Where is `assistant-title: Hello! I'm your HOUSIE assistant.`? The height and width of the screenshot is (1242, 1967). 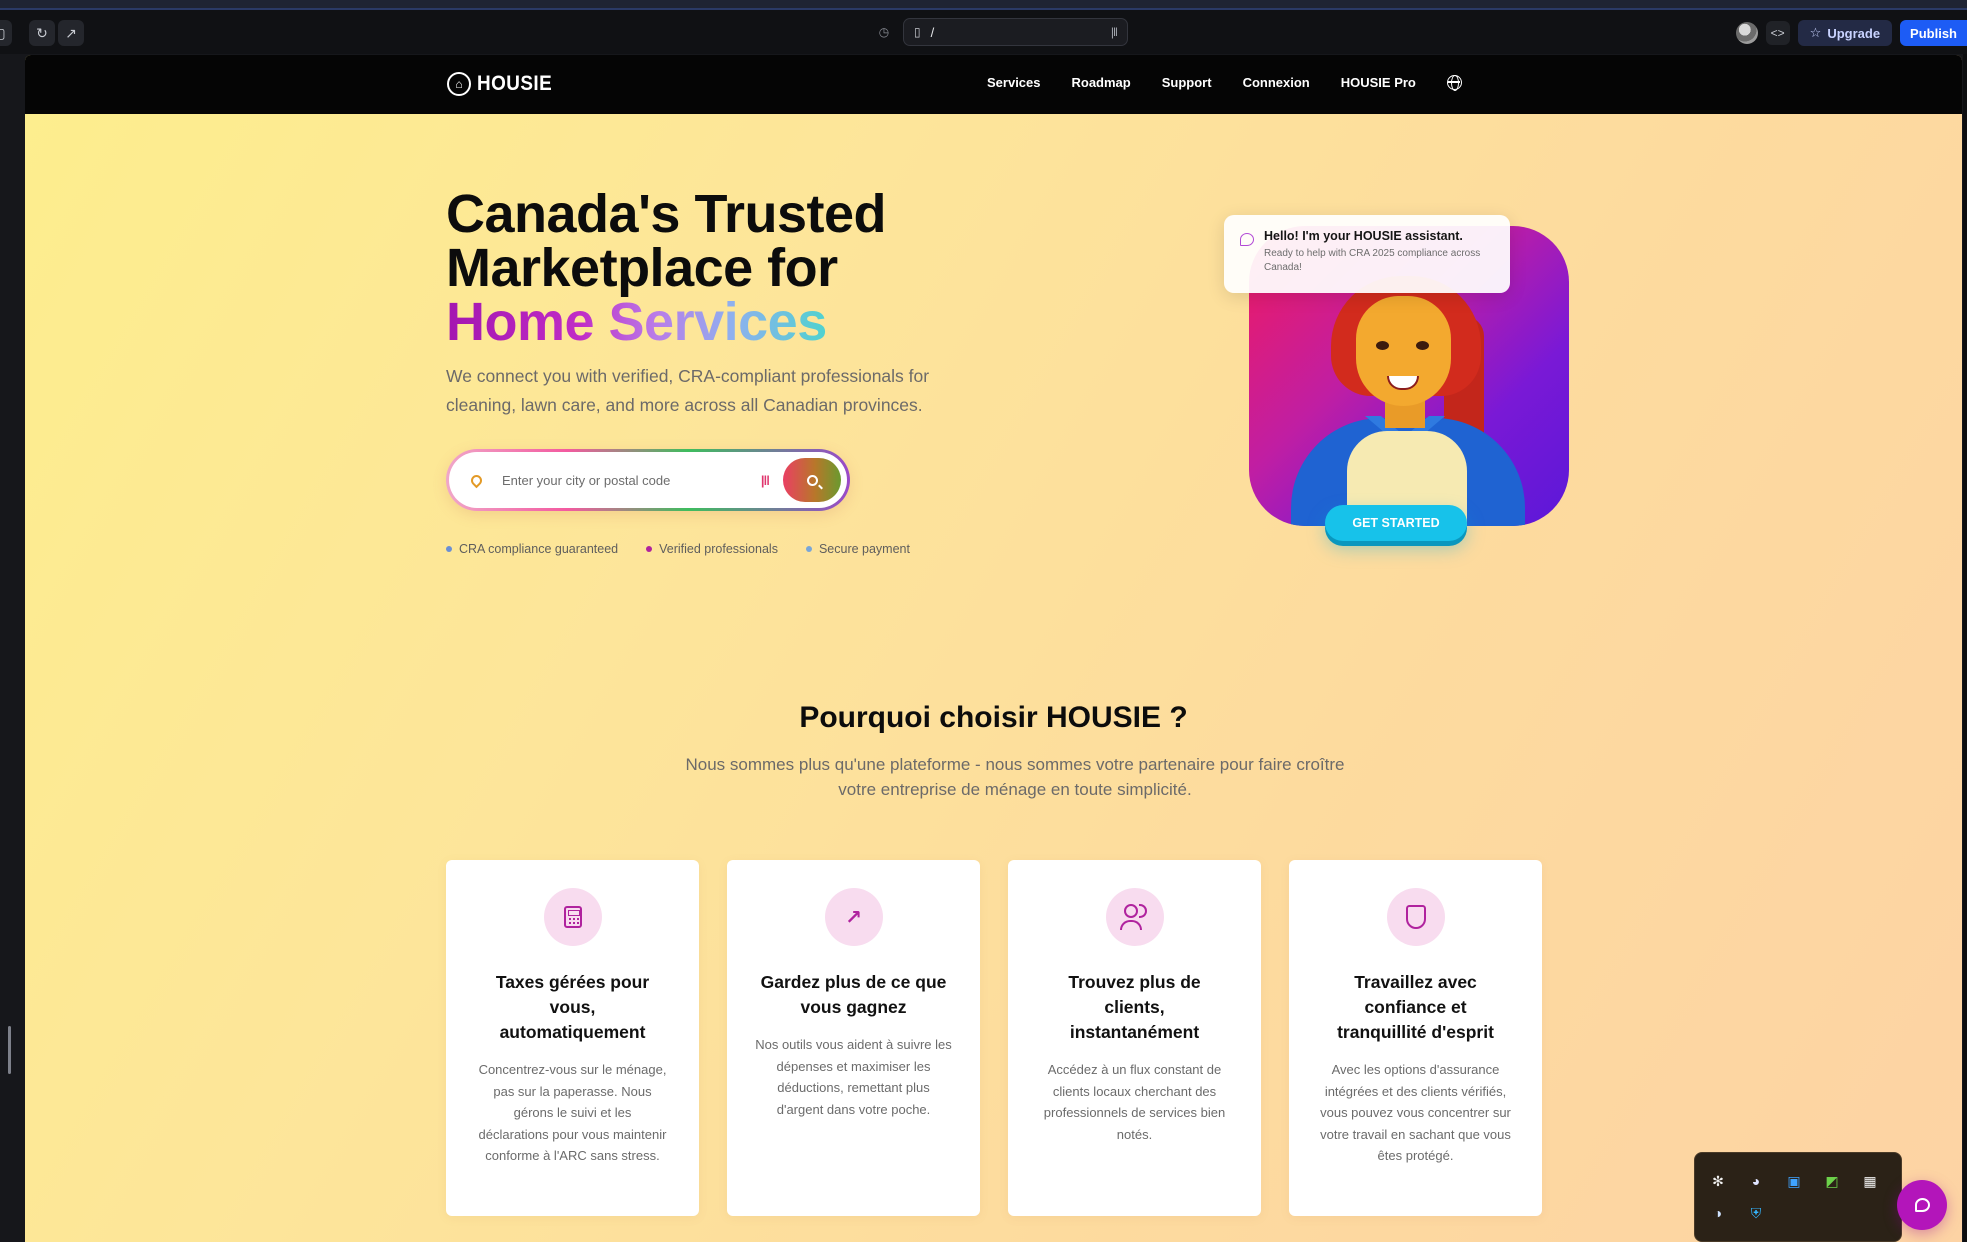 assistant-title: Hello! I'm your HOUSIE assistant. is located at coordinates (1363, 236).